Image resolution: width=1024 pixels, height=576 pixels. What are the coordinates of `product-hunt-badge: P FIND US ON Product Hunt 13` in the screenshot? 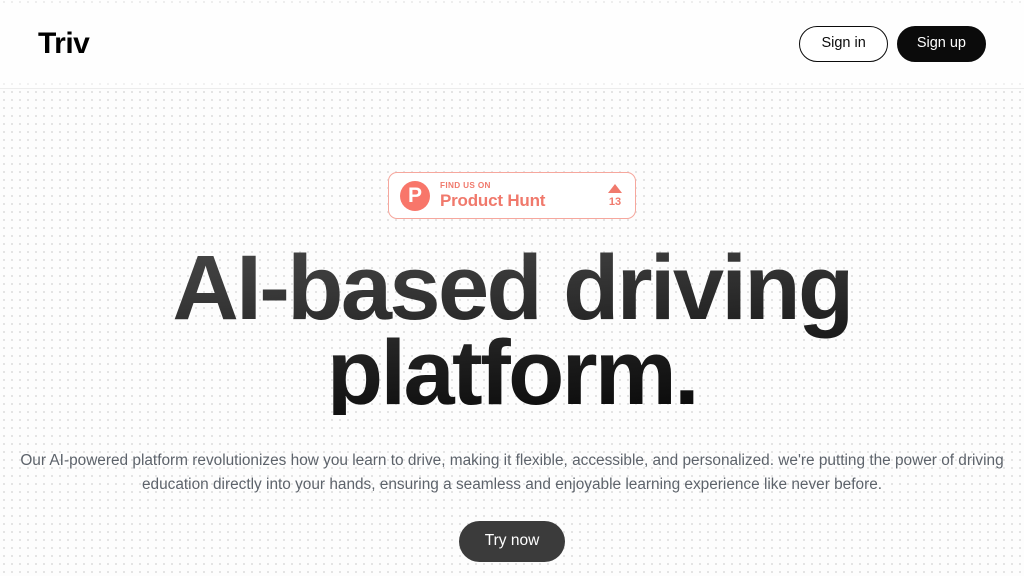 It's located at (512, 195).